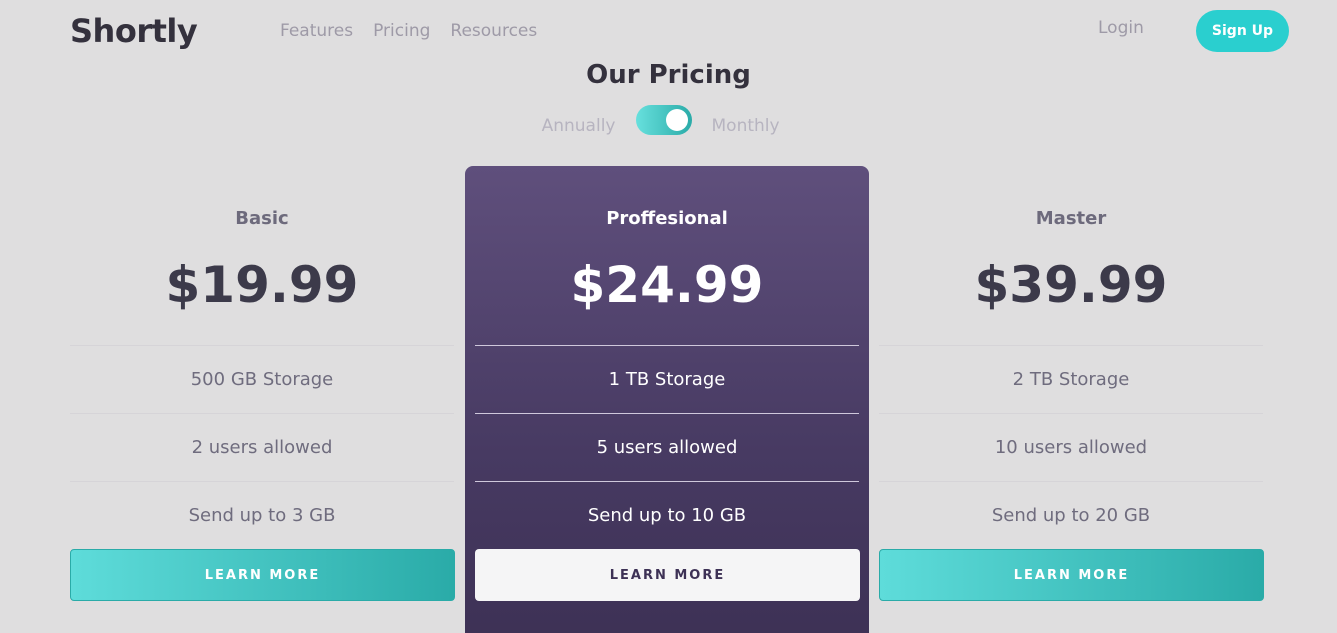  What do you see at coordinates (667, 515) in the screenshot?
I see `plan-feature-send: Send up to 10 GB` at bounding box center [667, 515].